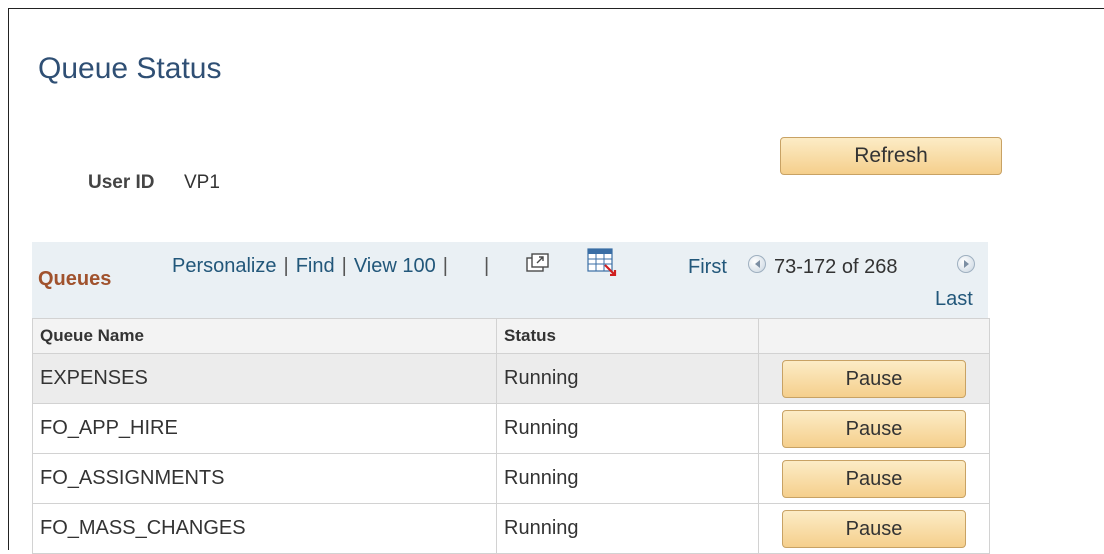  I want to click on first-link: First, so click(707, 267).